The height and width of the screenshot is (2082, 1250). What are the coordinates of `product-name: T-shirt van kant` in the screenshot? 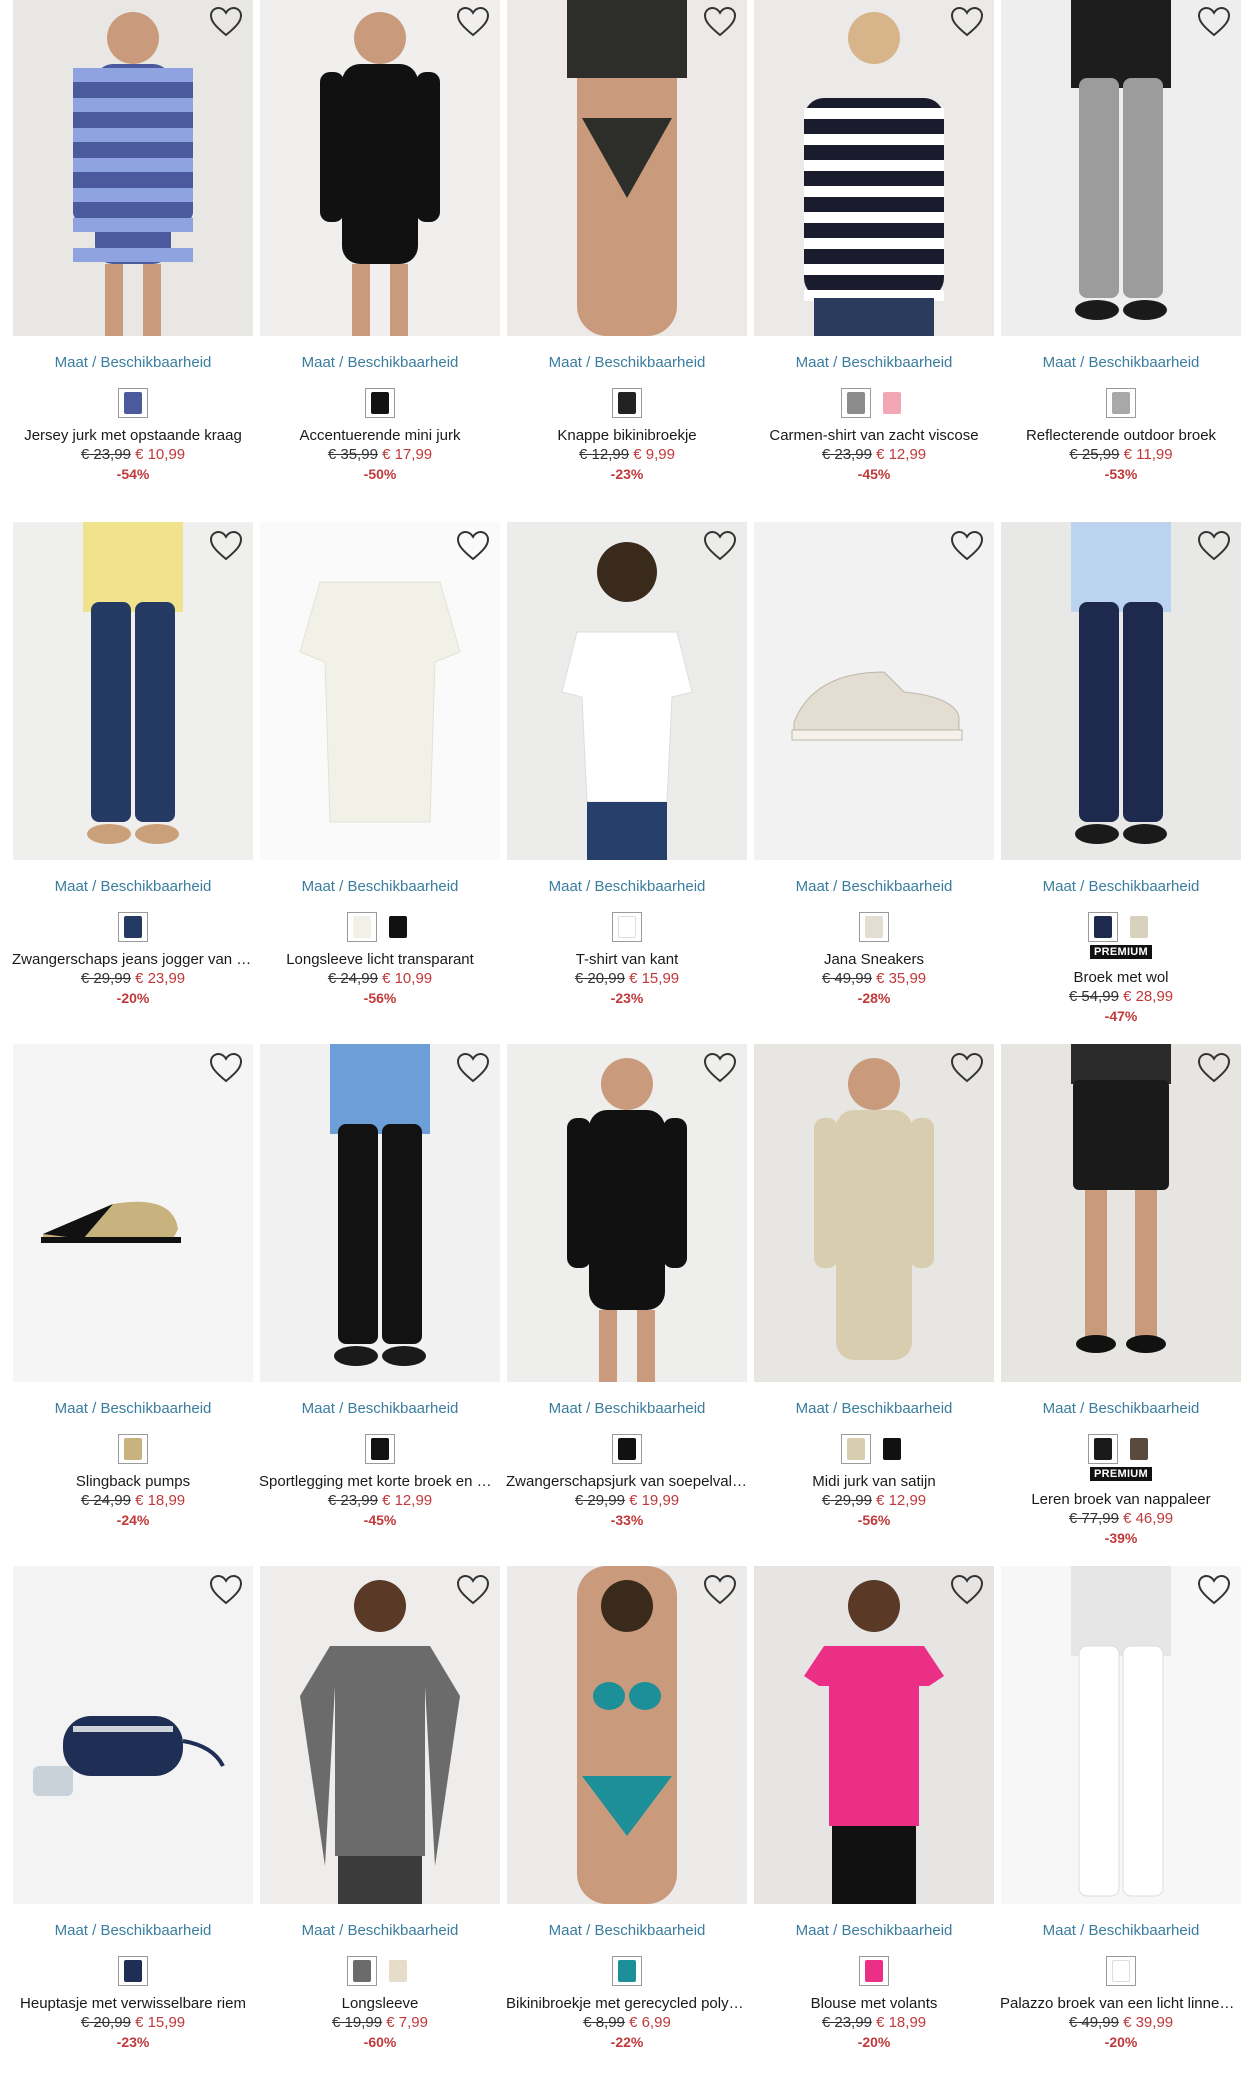 It's located at (627, 959).